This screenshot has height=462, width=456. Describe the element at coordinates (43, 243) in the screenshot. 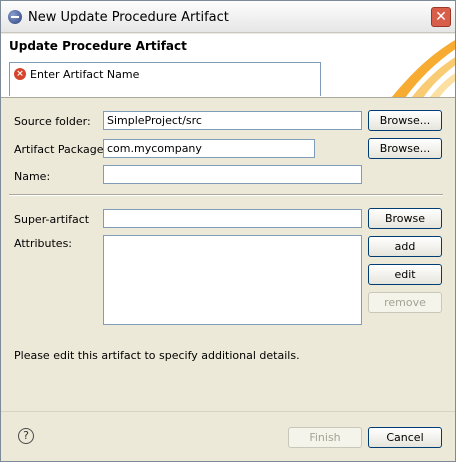

I see `attributes-label: Attributes:` at that location.